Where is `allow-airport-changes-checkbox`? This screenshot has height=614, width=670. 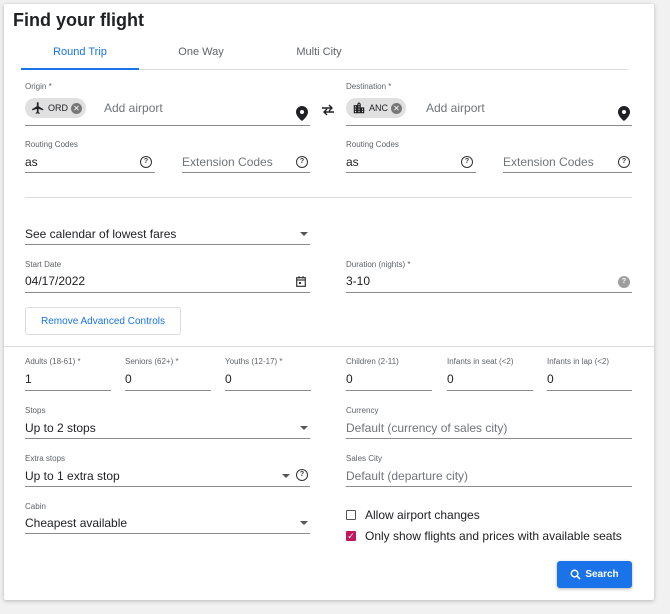 allow-airport-changes-checkbox is located at coordinates (351, 515).